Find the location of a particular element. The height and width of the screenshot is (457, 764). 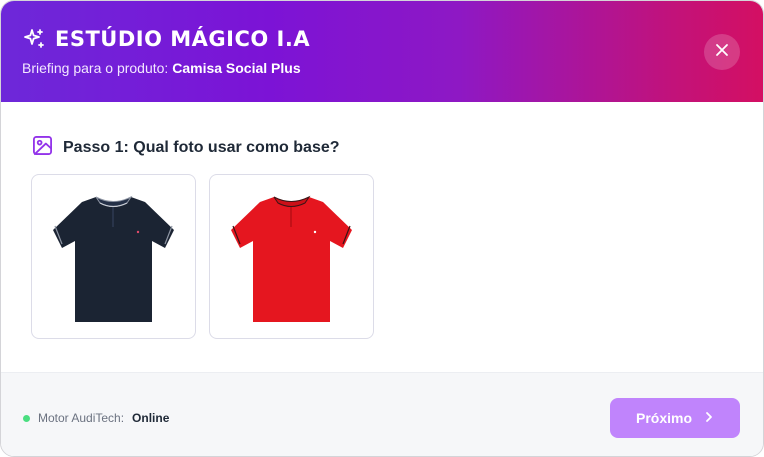

step-title: Passo 1: Qual foto usar como base? is located at coordinates (201, 147).